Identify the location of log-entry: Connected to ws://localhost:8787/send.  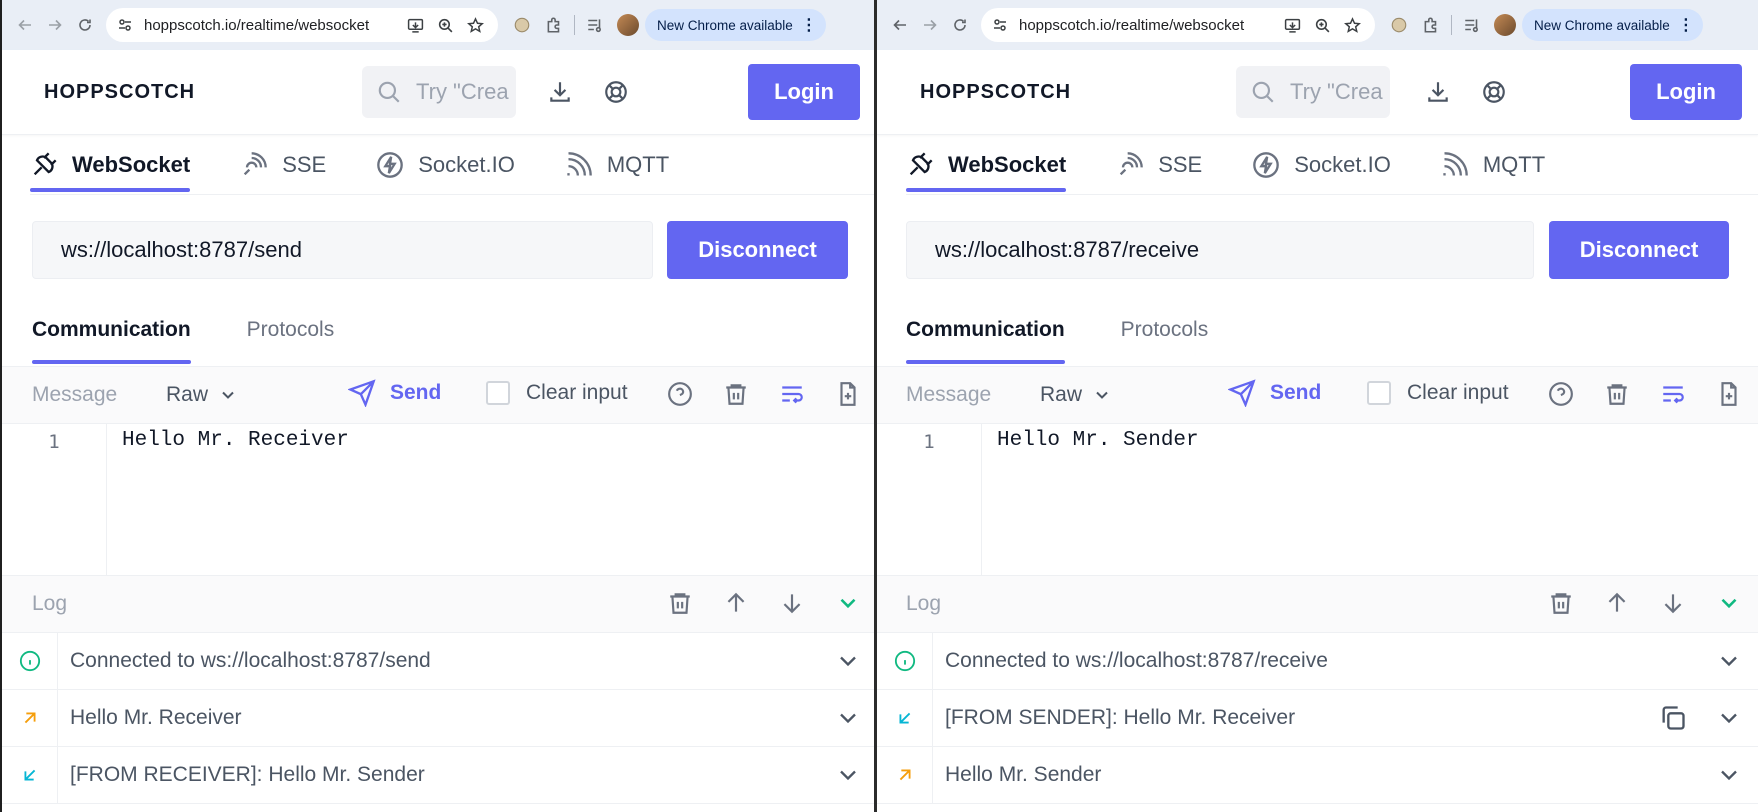
(438, 661).